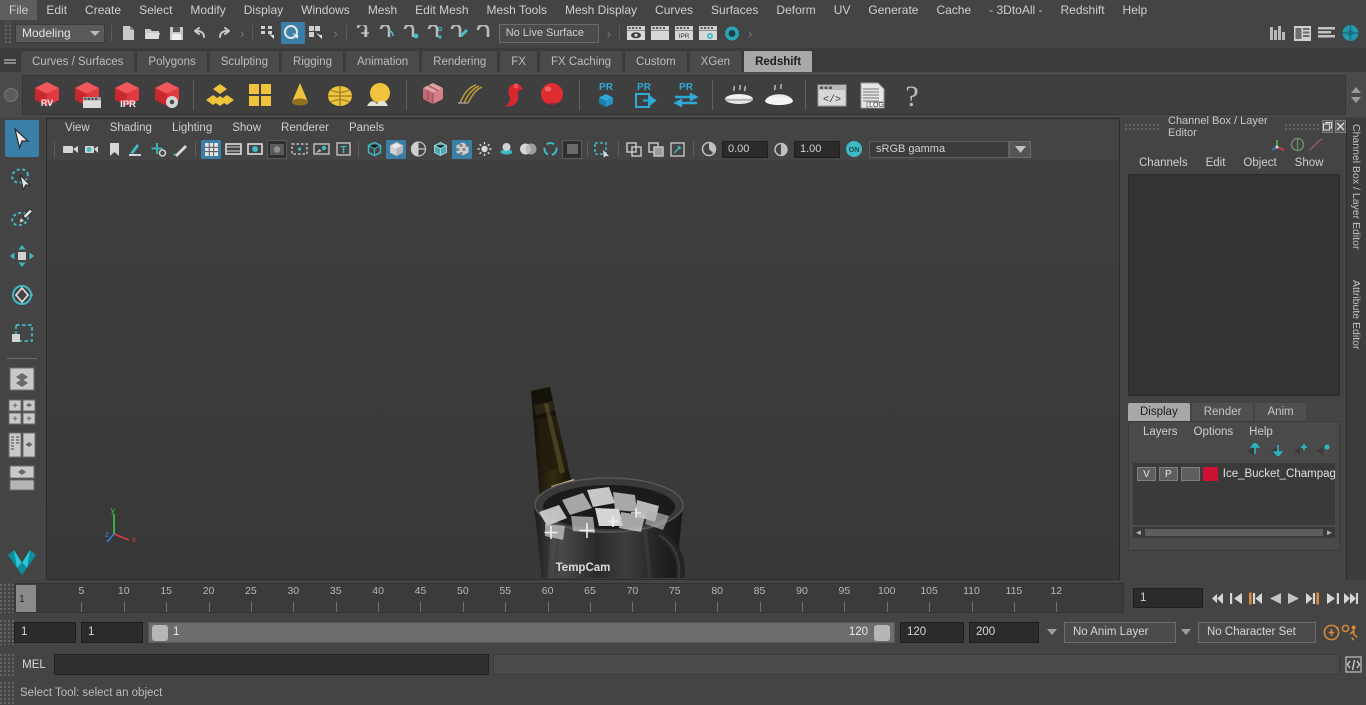  What do you see at coordinates (128, 33) in the screenshot?
I see `new-scene-icon` at bounding box center [128, 33].